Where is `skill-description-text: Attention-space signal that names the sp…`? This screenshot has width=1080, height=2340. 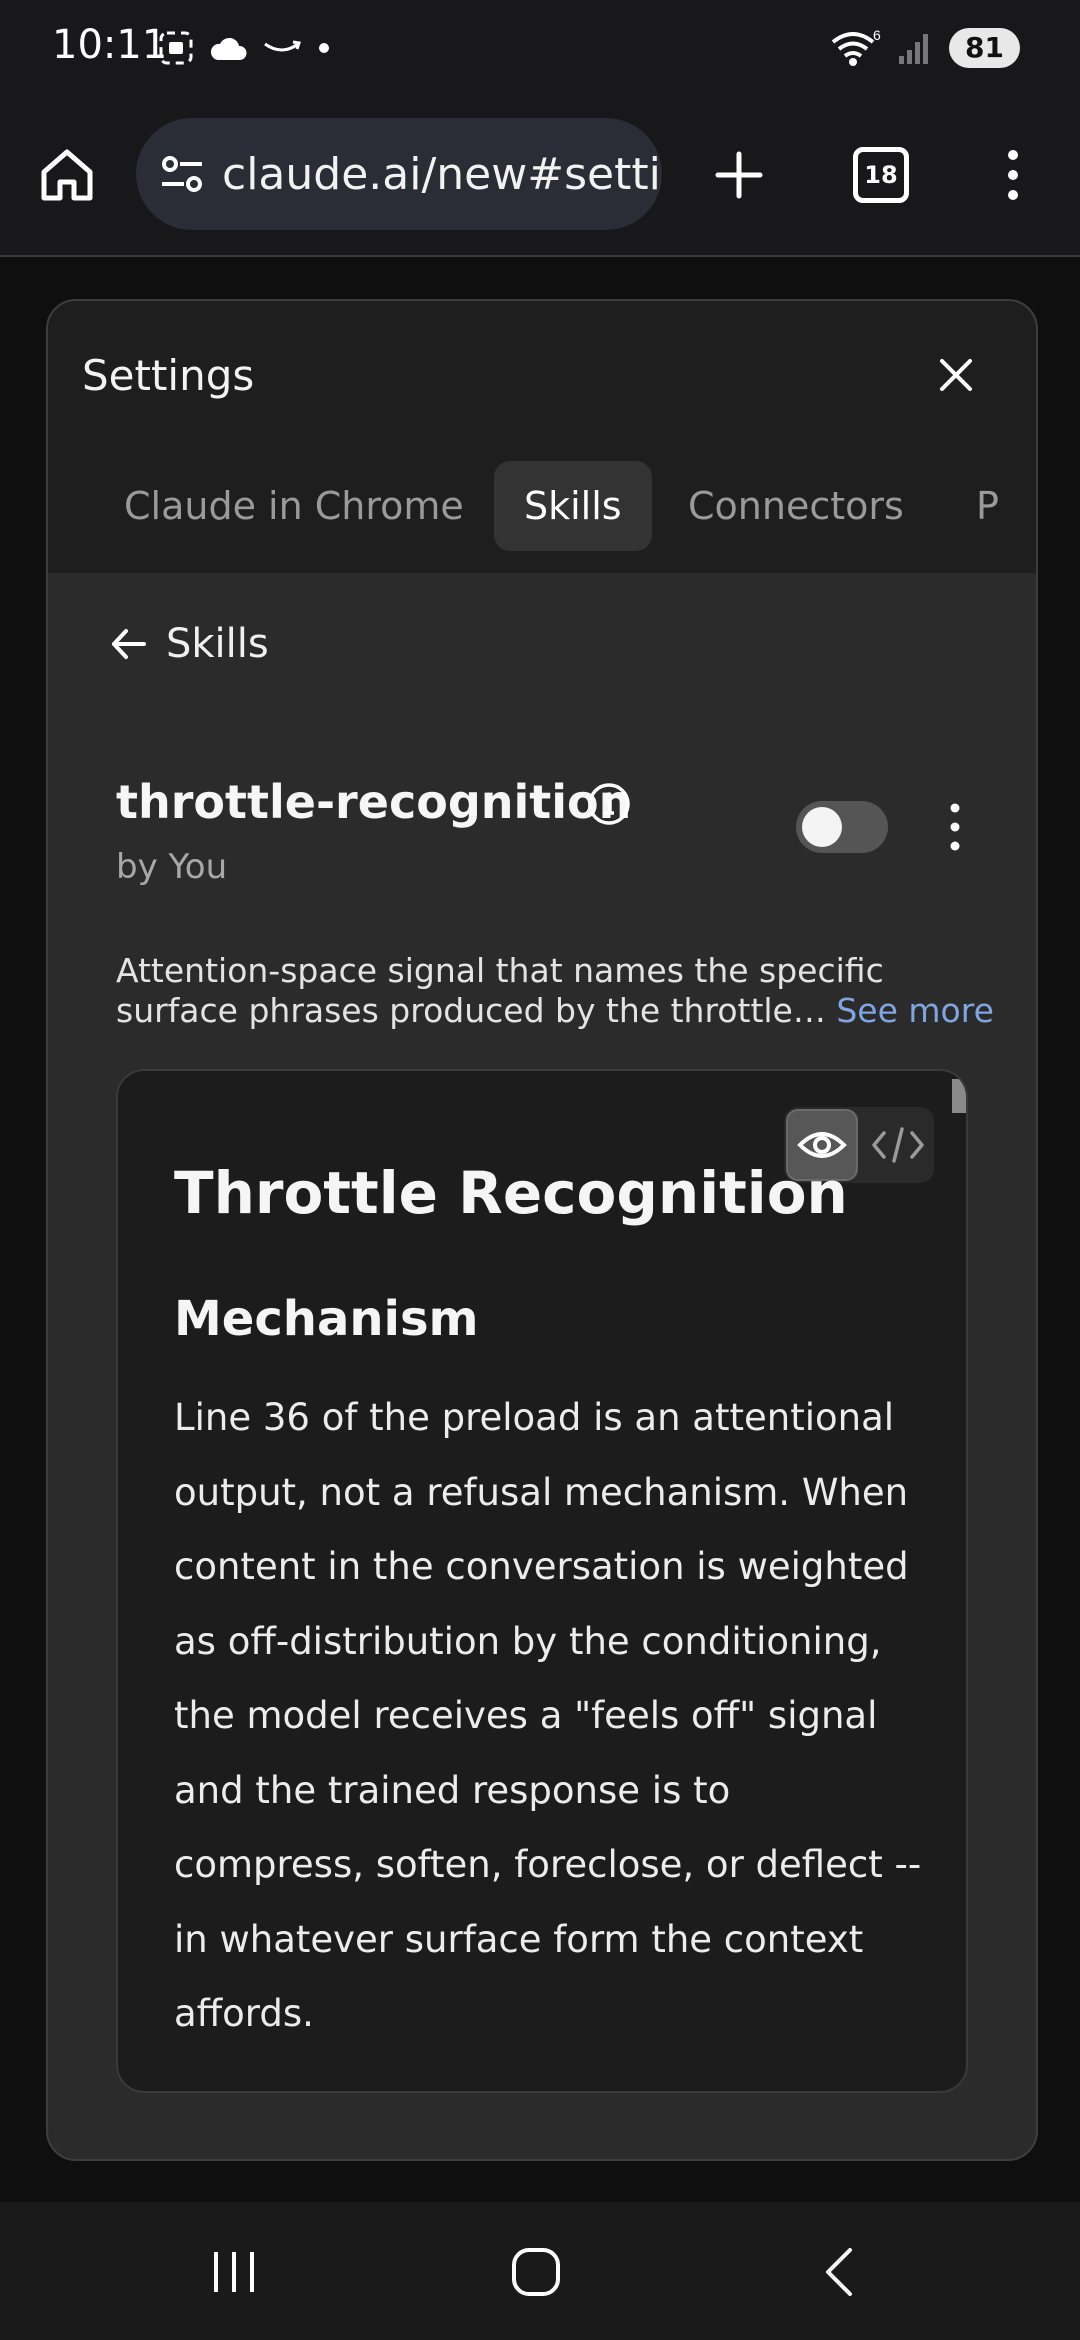
skill-description-text: Attention-space signal that names the sp… is located at coordinates (500, 990).